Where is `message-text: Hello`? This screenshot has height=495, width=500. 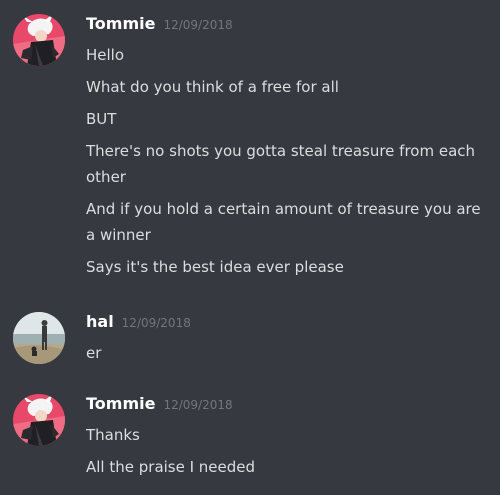
message-text: Hello is located at coordinates (105, 55).